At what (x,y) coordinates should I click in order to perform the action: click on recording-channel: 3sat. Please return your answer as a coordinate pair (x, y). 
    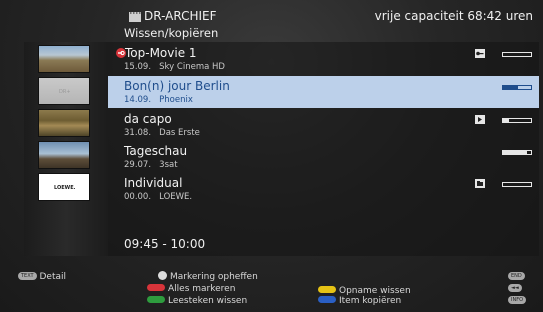
    Looking at the image, I should click on (168, 165).